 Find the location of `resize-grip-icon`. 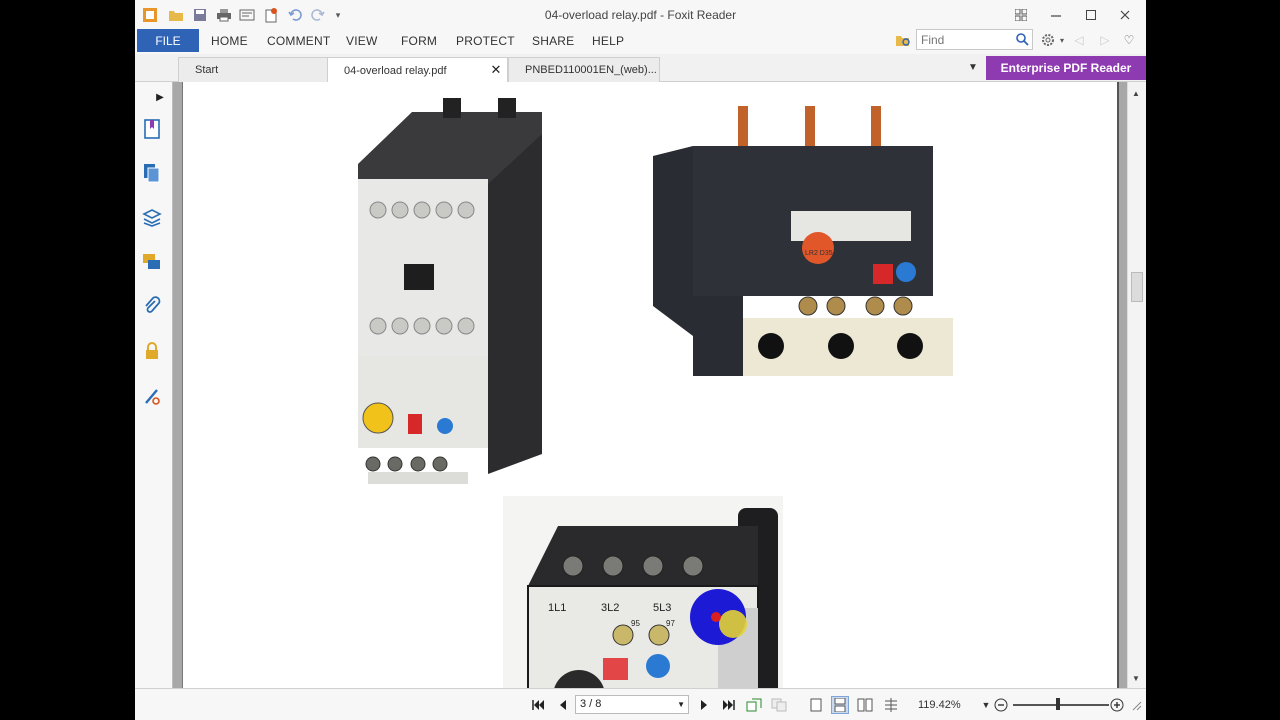

resize-grip-icon is located at coordinates (1136, 705).